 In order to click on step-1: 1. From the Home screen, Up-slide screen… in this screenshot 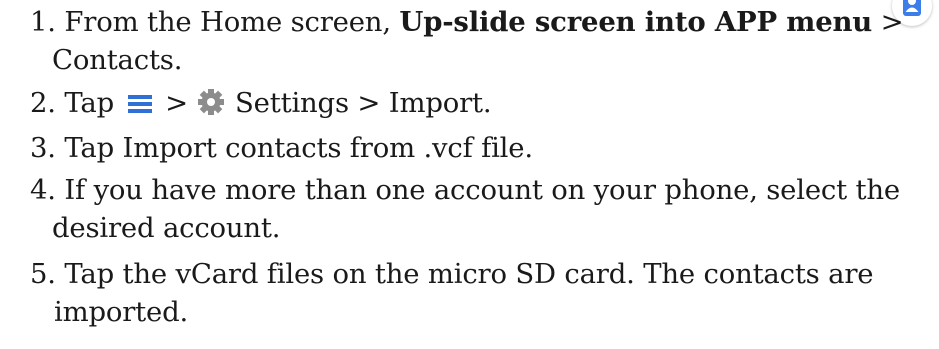, I will do `click(467, 22)`.